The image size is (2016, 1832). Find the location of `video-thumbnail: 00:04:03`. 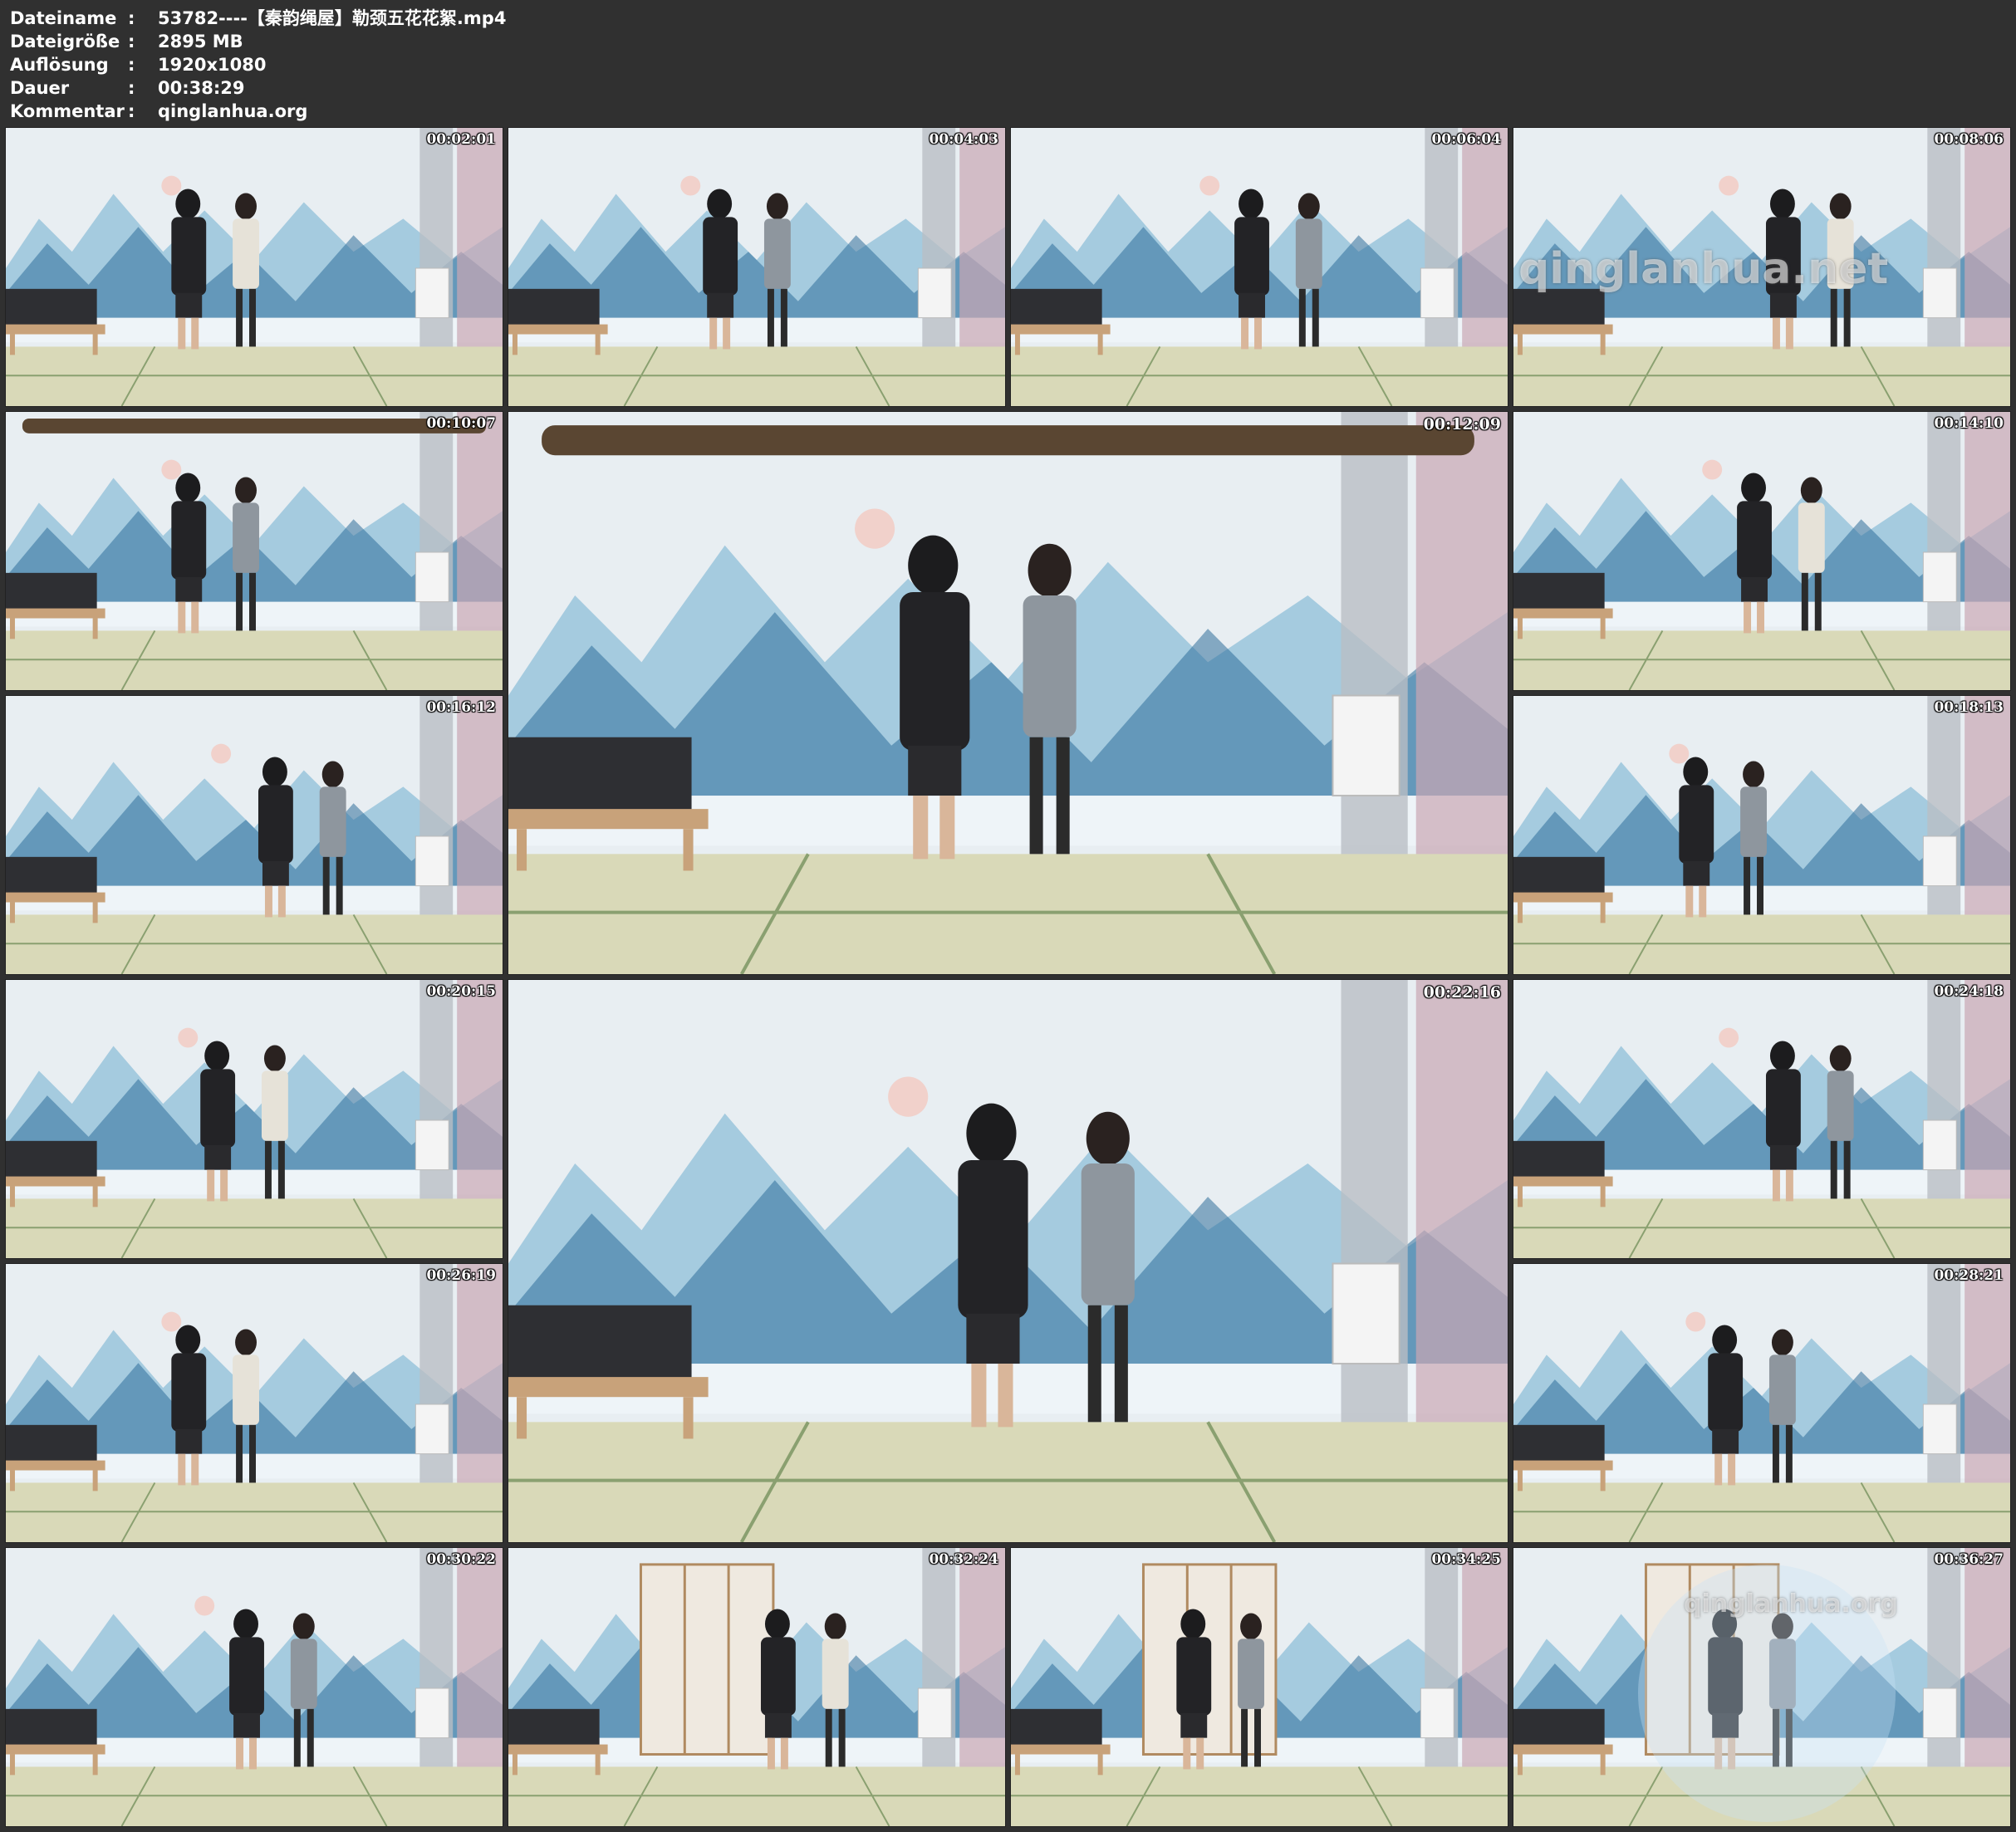

video-thumbnail: 00:04:03 is located at coordinates (757, 267).